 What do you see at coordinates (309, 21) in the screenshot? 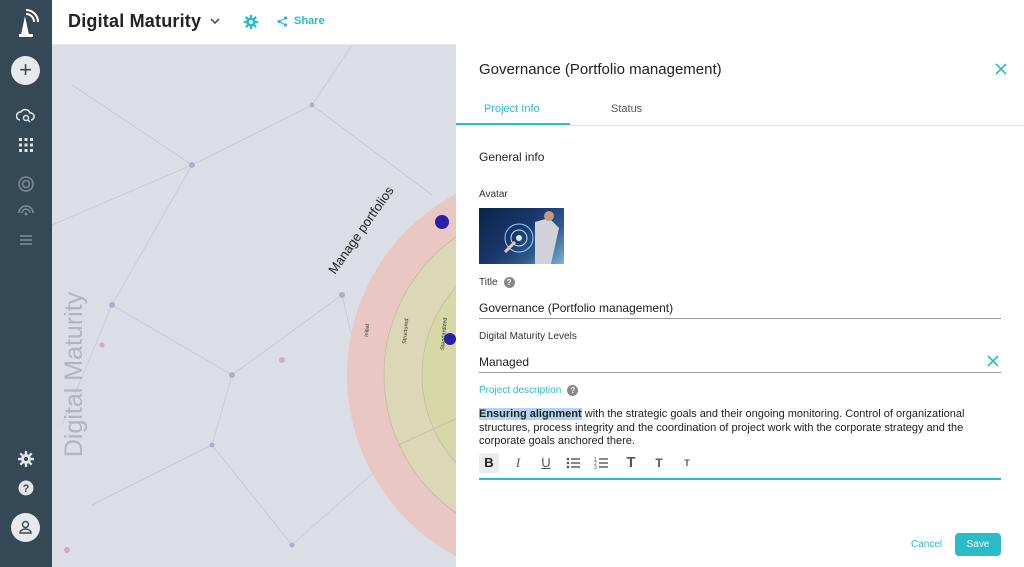
I see `share-label: Share` at bounding box center [309, 21].